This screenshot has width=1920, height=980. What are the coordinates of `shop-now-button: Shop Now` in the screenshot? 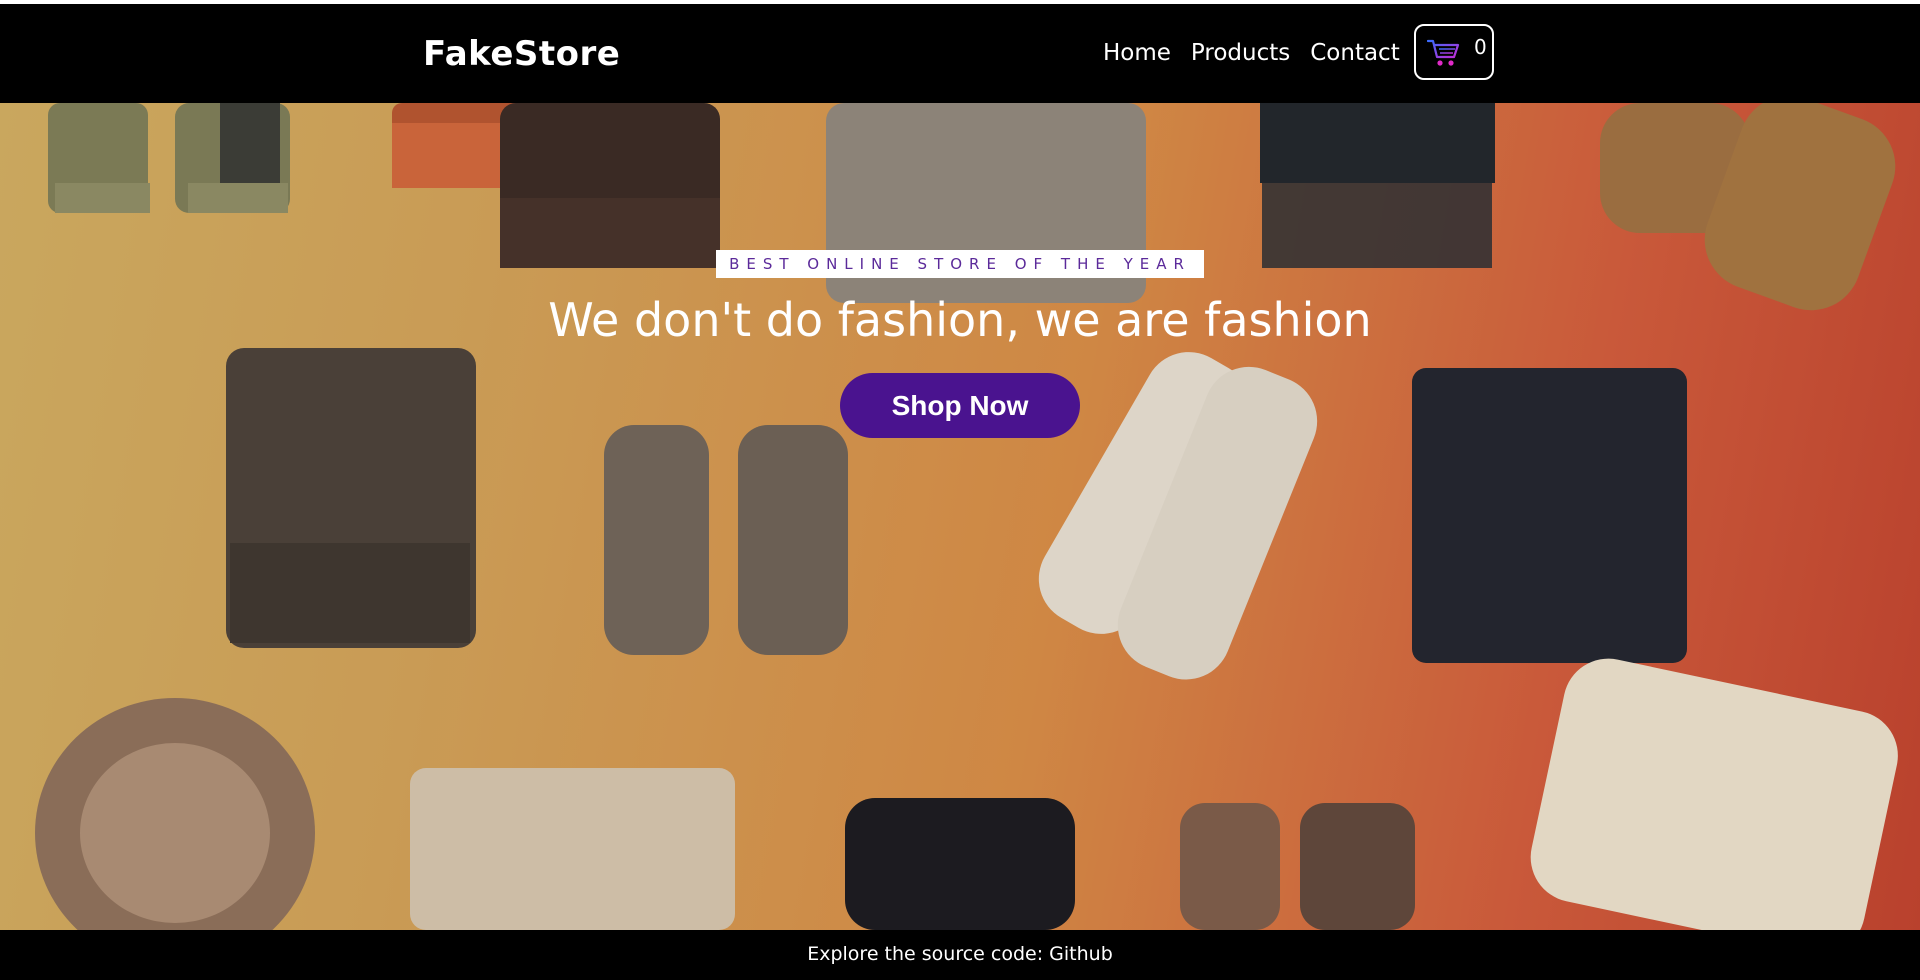 It's located at (960, 405).